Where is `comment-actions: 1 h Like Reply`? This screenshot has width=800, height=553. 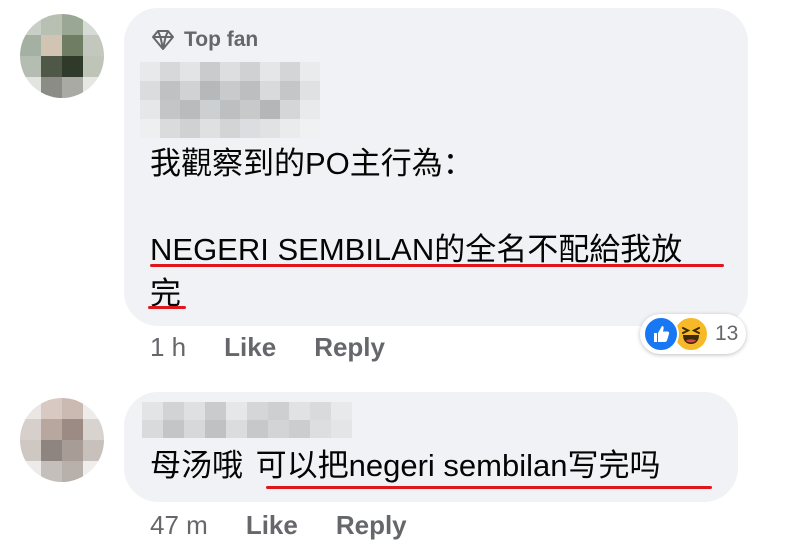 comment-actions: 1 h Like Reply is located at coordinates (267, 347).